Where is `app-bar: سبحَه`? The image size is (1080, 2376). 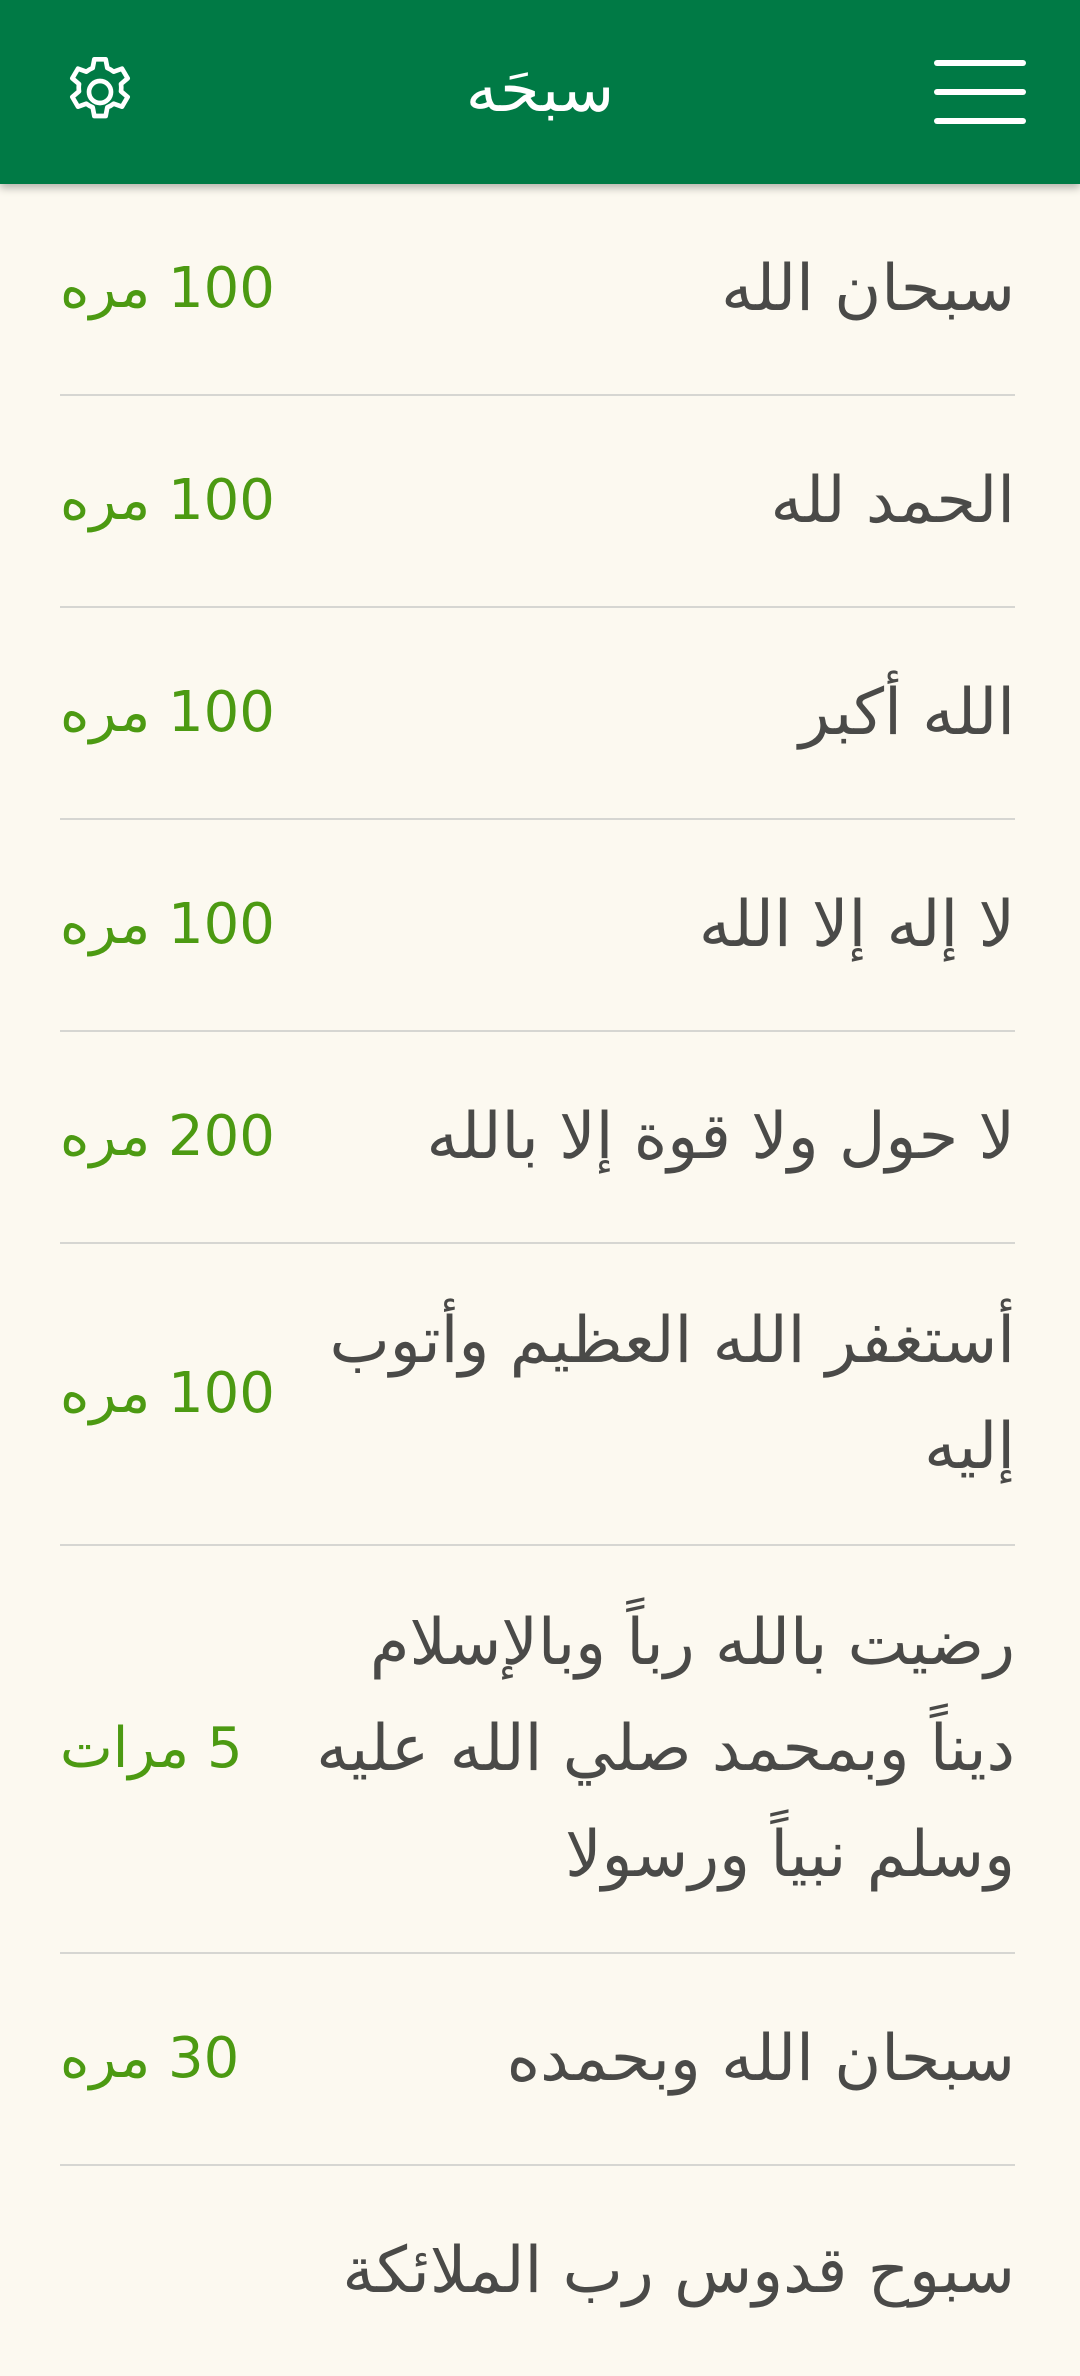 app-bar: سبحَه is located at coordinates (540, 92).